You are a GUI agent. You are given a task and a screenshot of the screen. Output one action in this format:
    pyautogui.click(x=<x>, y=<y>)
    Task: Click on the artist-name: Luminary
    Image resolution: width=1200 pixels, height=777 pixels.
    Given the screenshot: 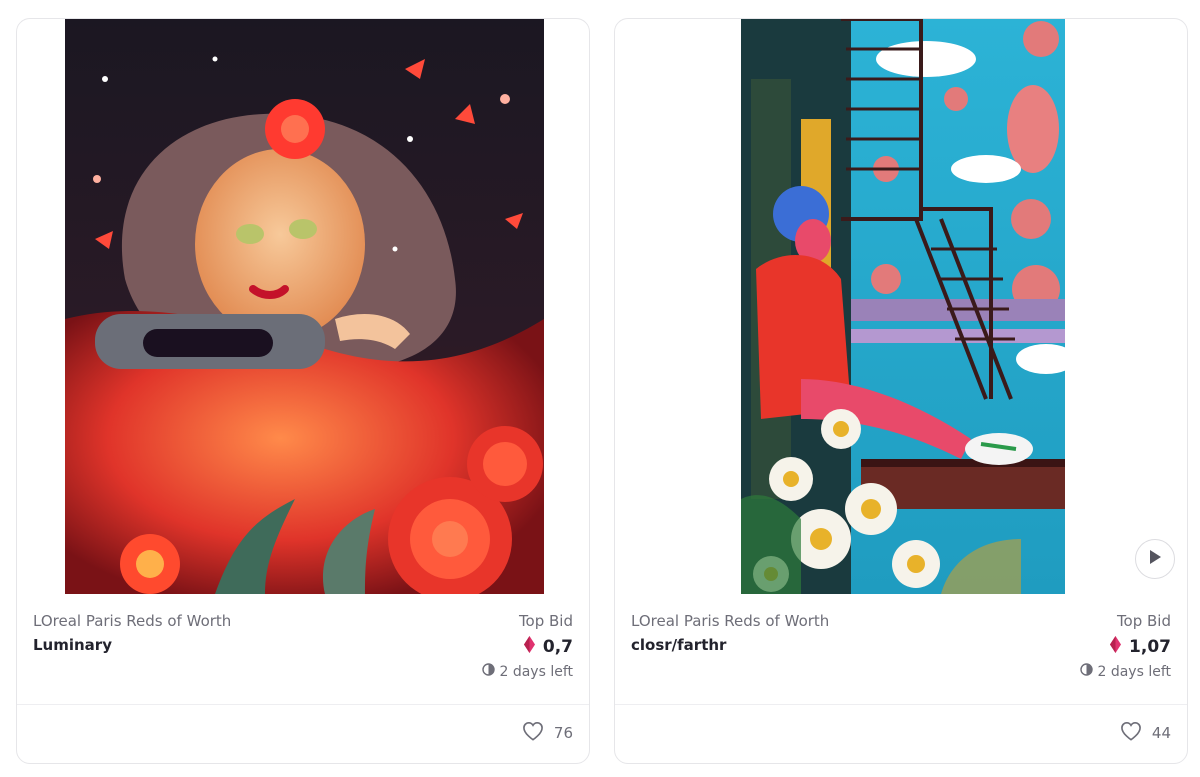 What is the action you would take?
    pyautogui.click(x=72, y=645)
    